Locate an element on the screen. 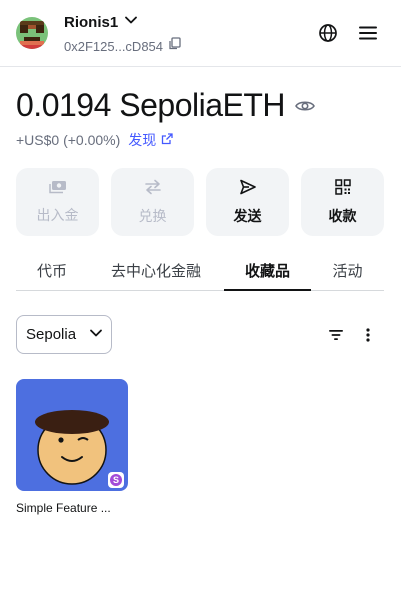  balance-row: 0.0194 SepoliaETH is located at coordinates (165, 105).